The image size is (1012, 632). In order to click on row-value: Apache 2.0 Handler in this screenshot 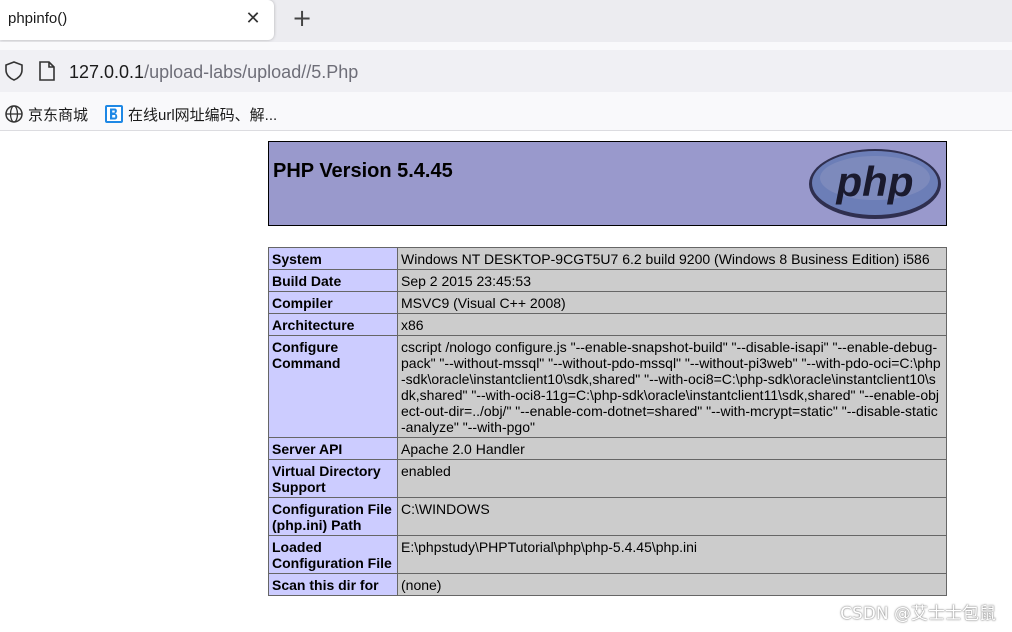, I will do `click(672, 448)`.